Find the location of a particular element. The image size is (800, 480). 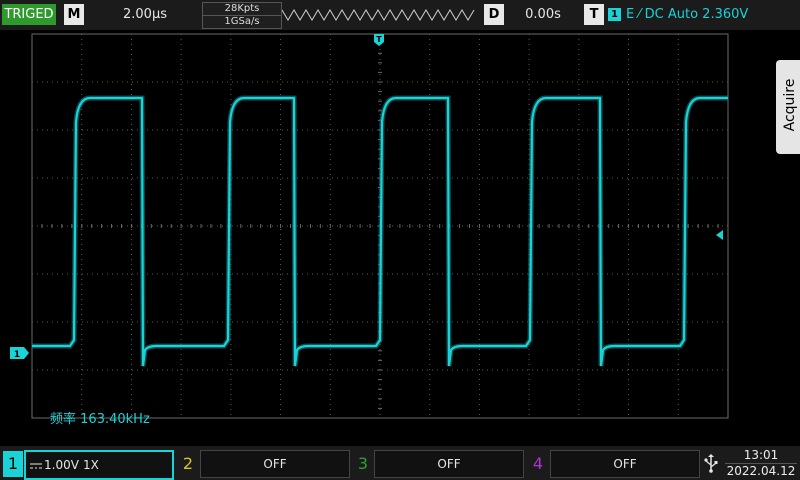

dc-coupling-icon is located at coordinates (36, 466).